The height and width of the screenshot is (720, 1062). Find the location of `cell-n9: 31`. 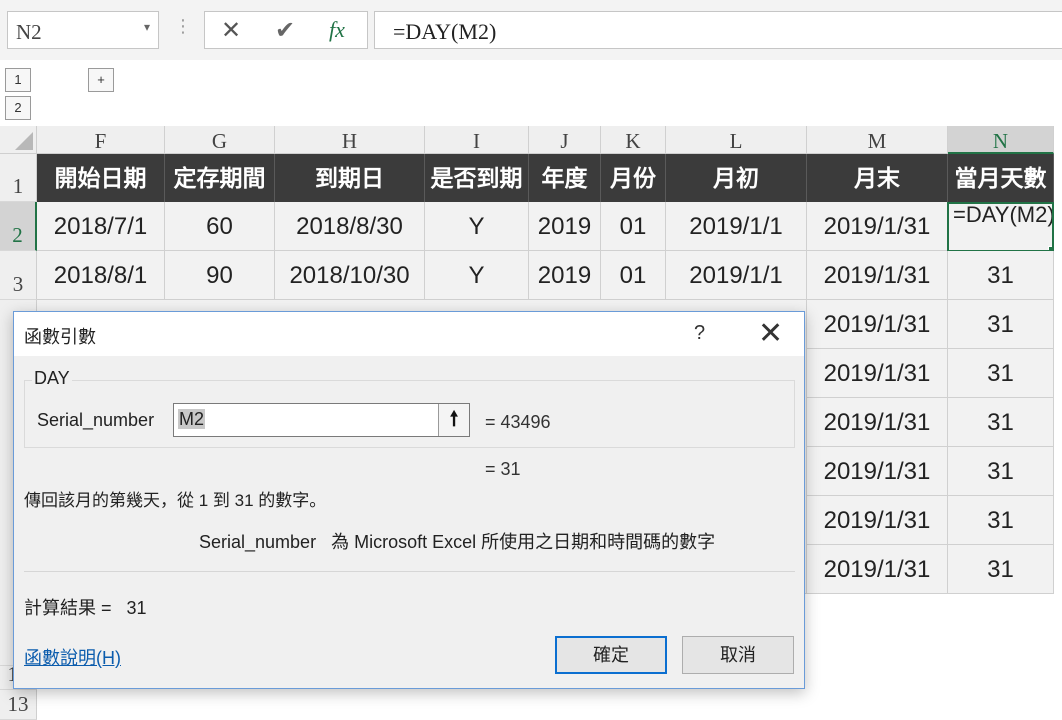

cell-n9: 31 is located at coordinates (1001, 569).